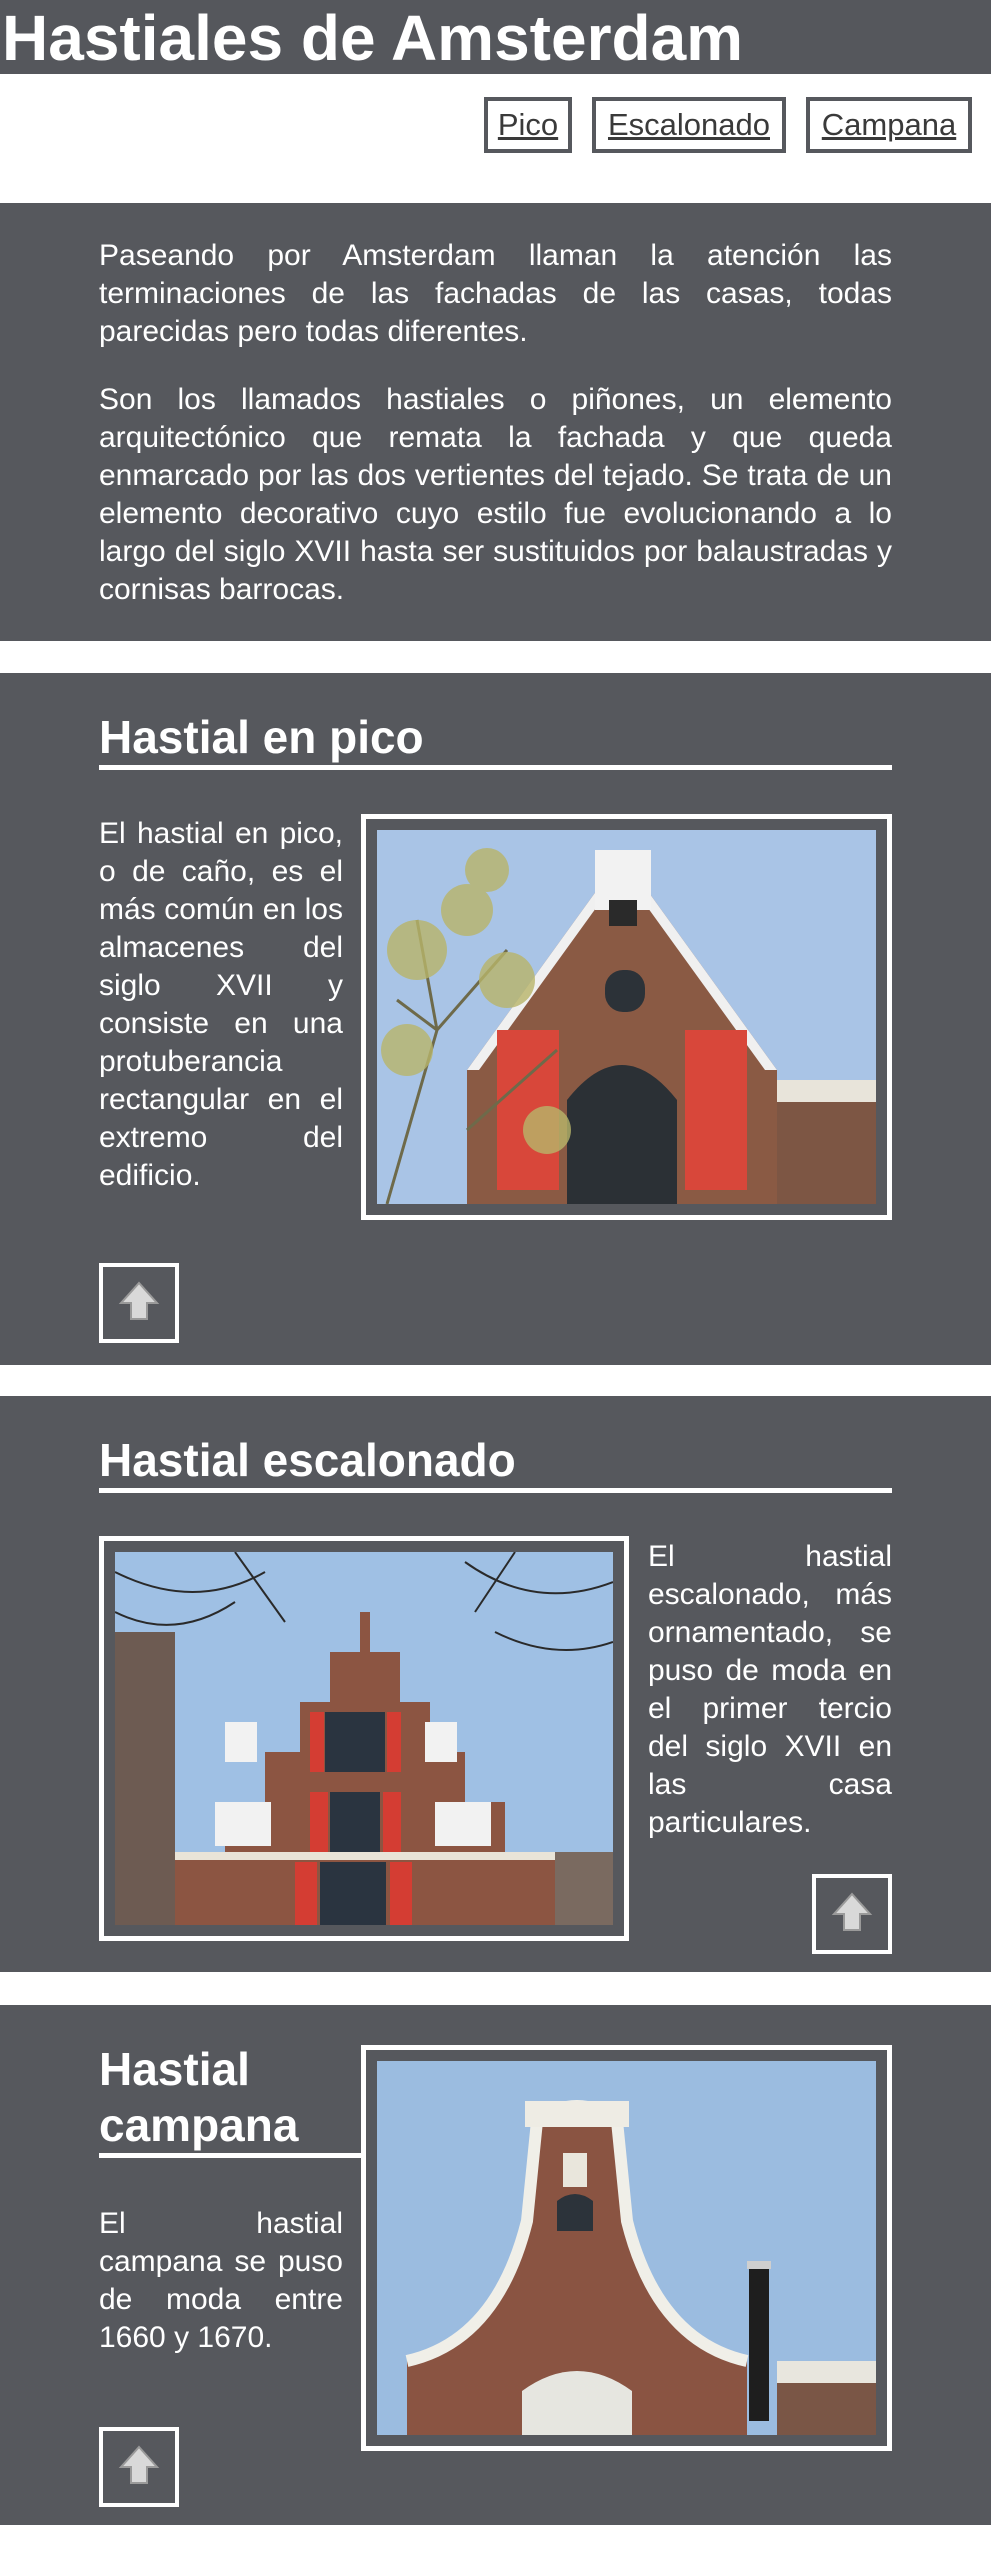 The height and width of the screenshot is (2559, 991). I want to click on page-header: Hastiales de Amsterdam, so click(495, 37).